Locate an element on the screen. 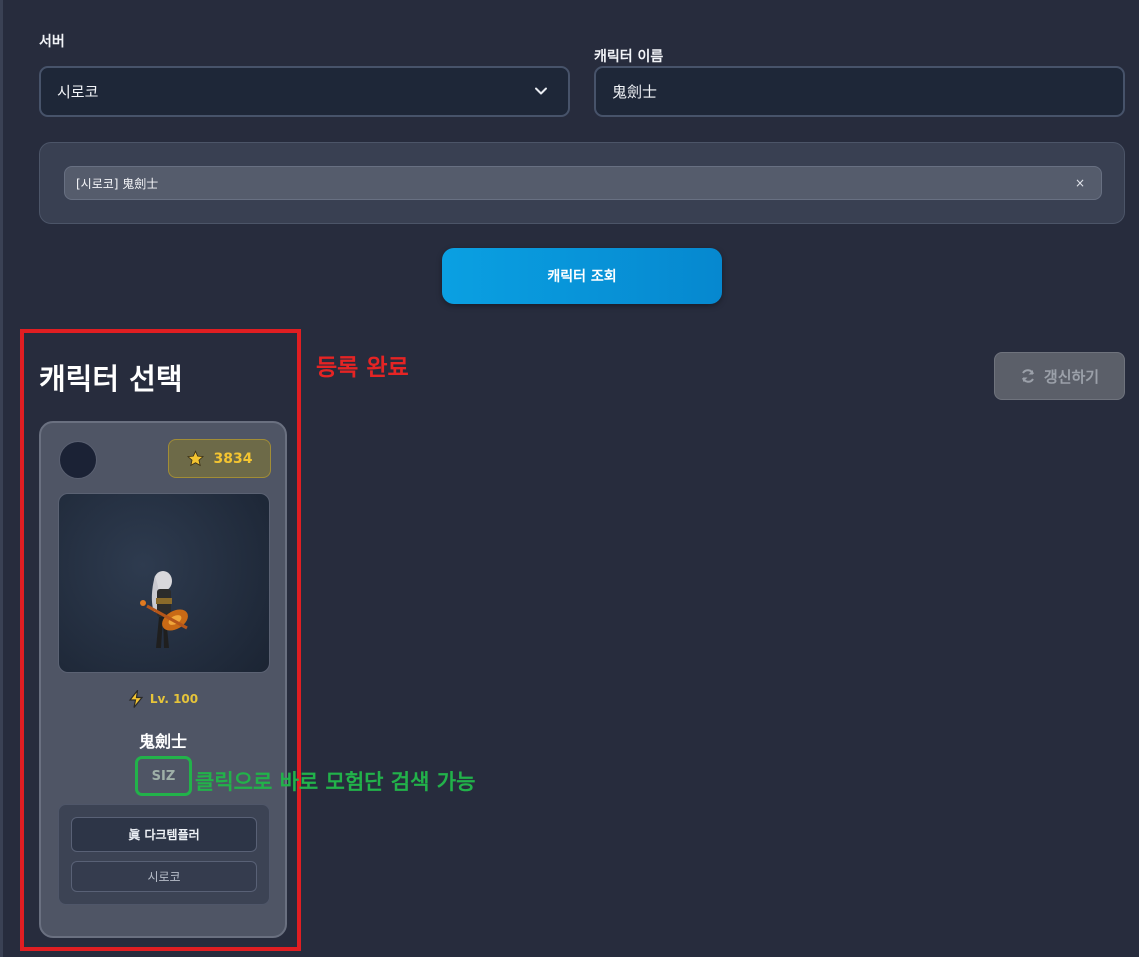  selected-character-tag: [시로코] 鬼劍士 × is located at coordinates (583, 183).